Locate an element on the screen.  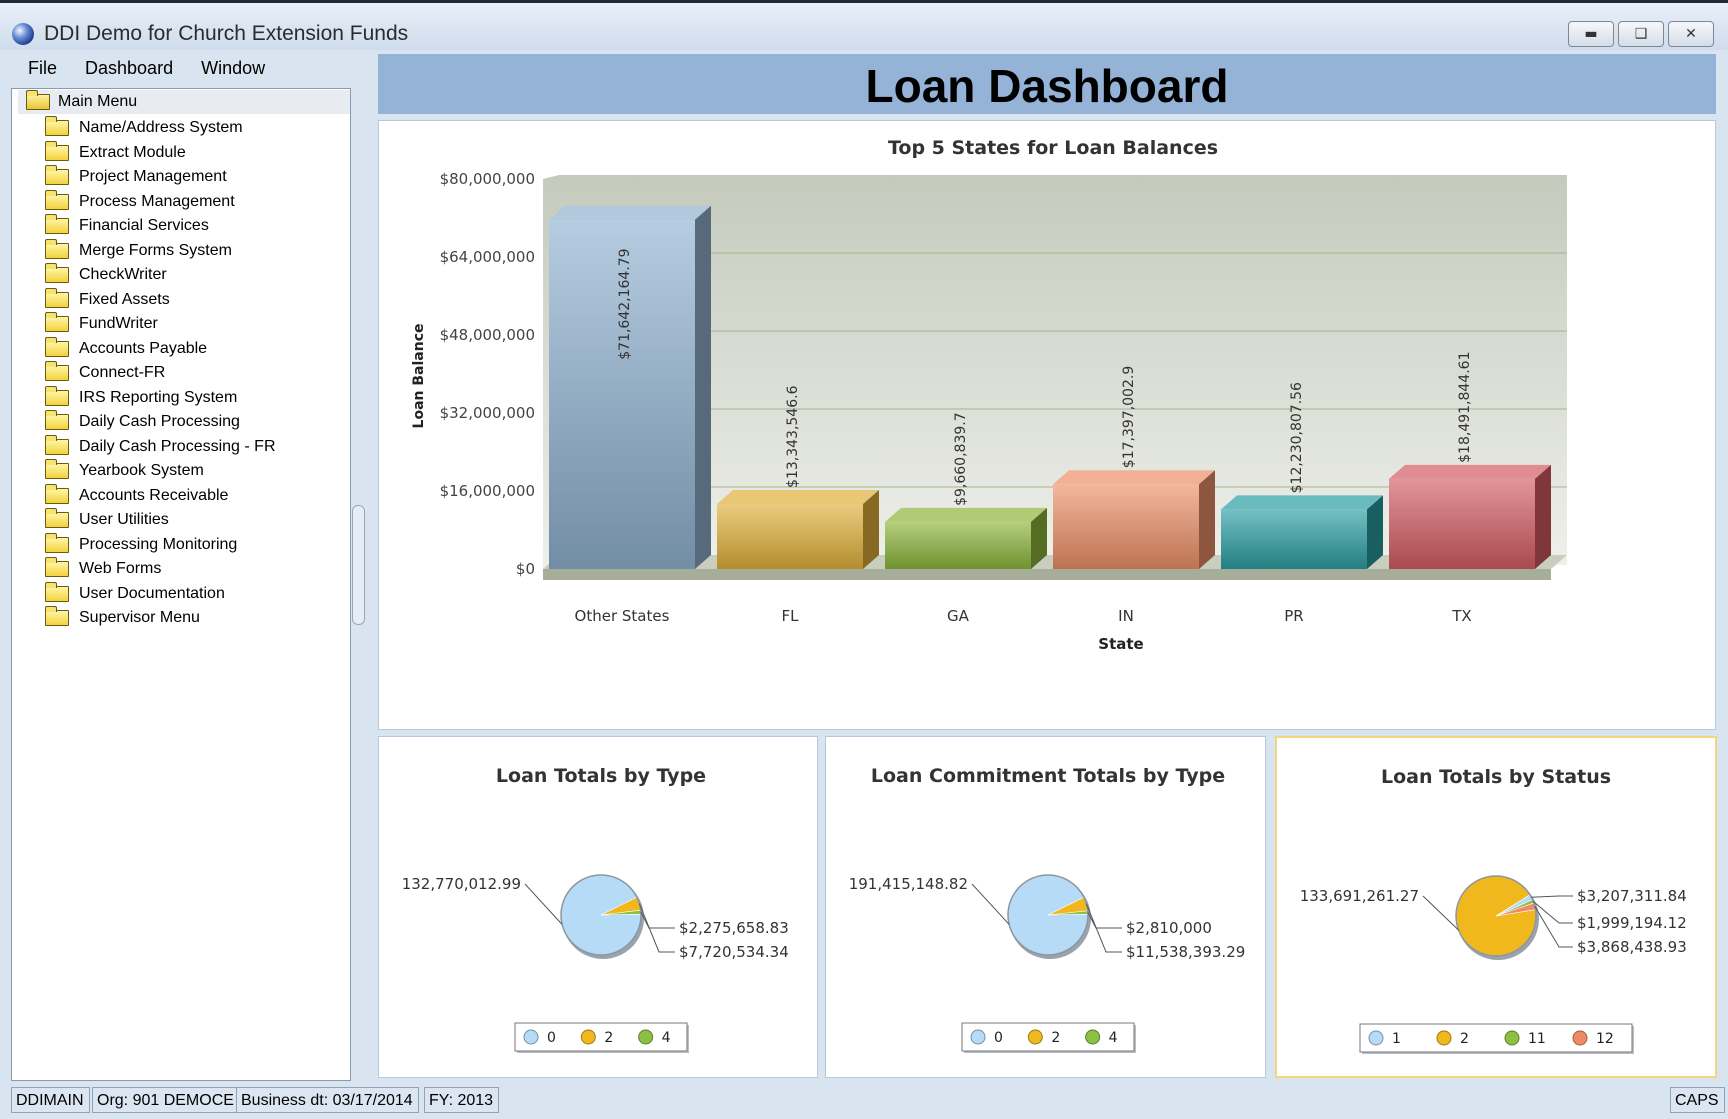
menu-bar: File Dashboard Window is located at coordinates (144, 69).